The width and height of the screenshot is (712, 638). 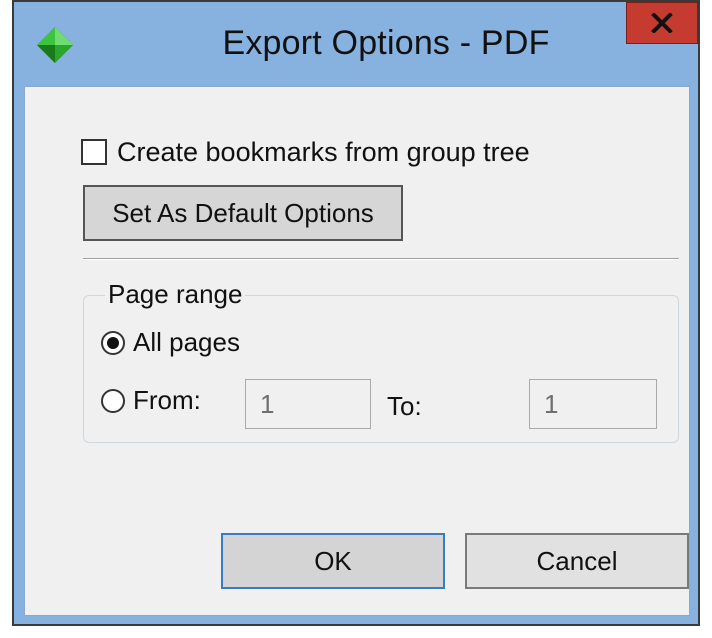 What do you see at coordinates (243, 213) in the screenshot?
I see `set-default-options-button: Set As Default Options` at bounding box center [243, 213].